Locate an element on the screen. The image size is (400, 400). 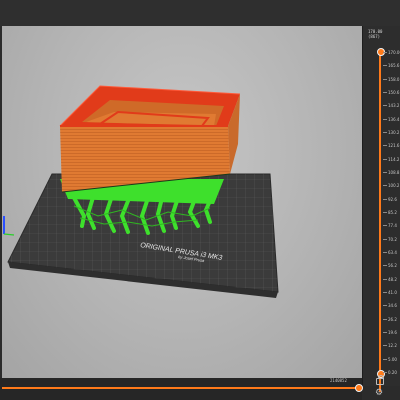
layer-tick-label: 114.2 is located at coordinates (394, 159).